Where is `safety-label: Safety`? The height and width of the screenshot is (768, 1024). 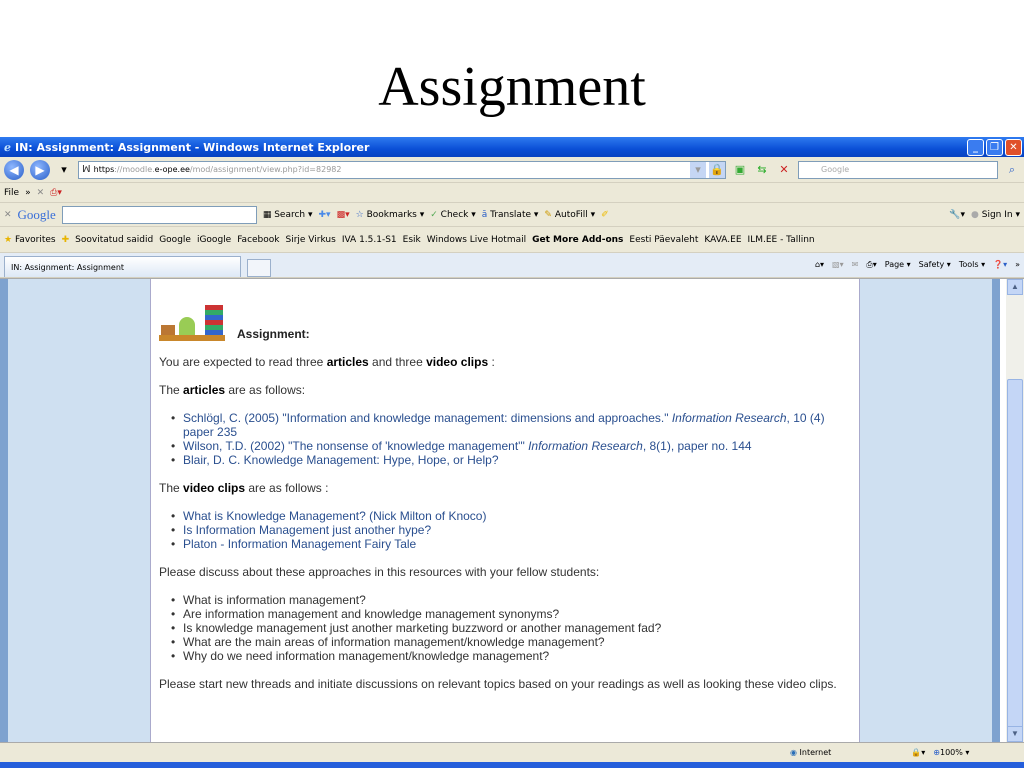
safety-label: Safety is located at coordinates (931, 264).